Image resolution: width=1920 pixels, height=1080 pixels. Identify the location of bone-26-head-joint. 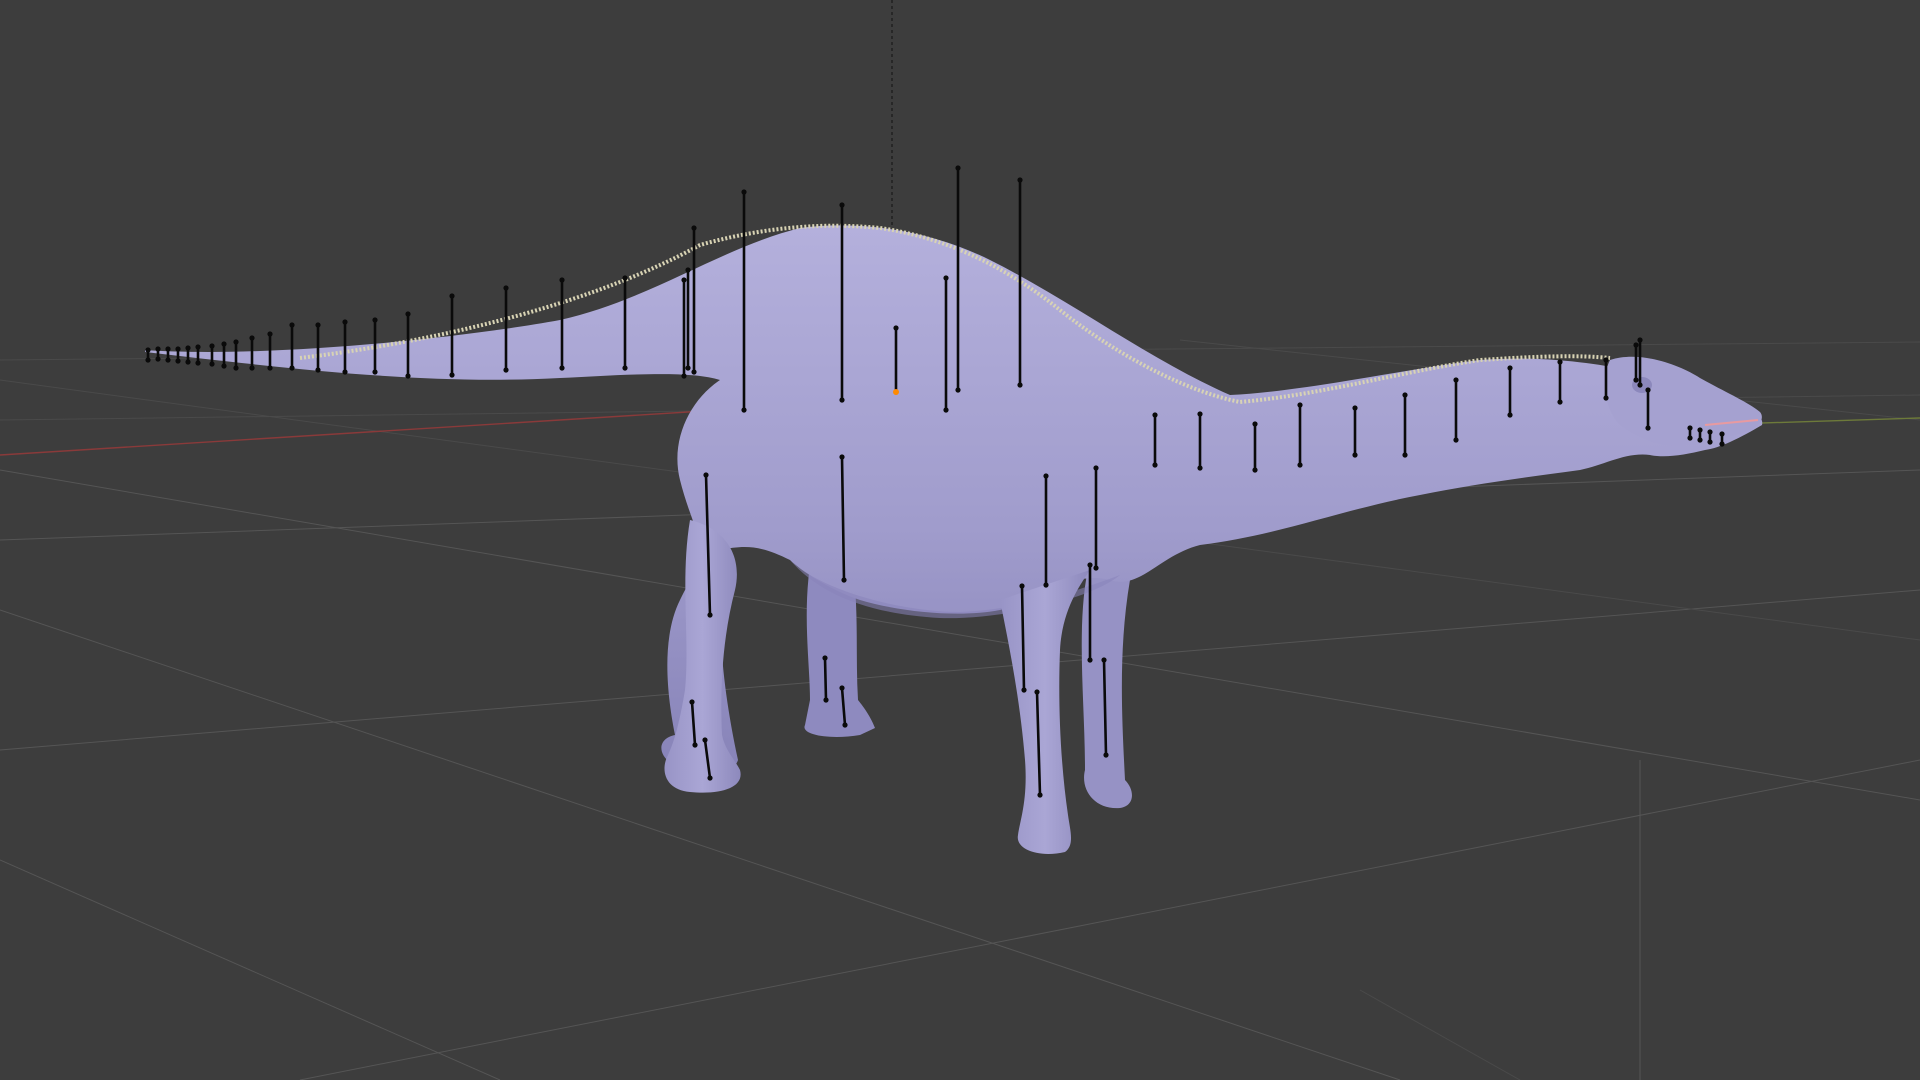
(958, 168).